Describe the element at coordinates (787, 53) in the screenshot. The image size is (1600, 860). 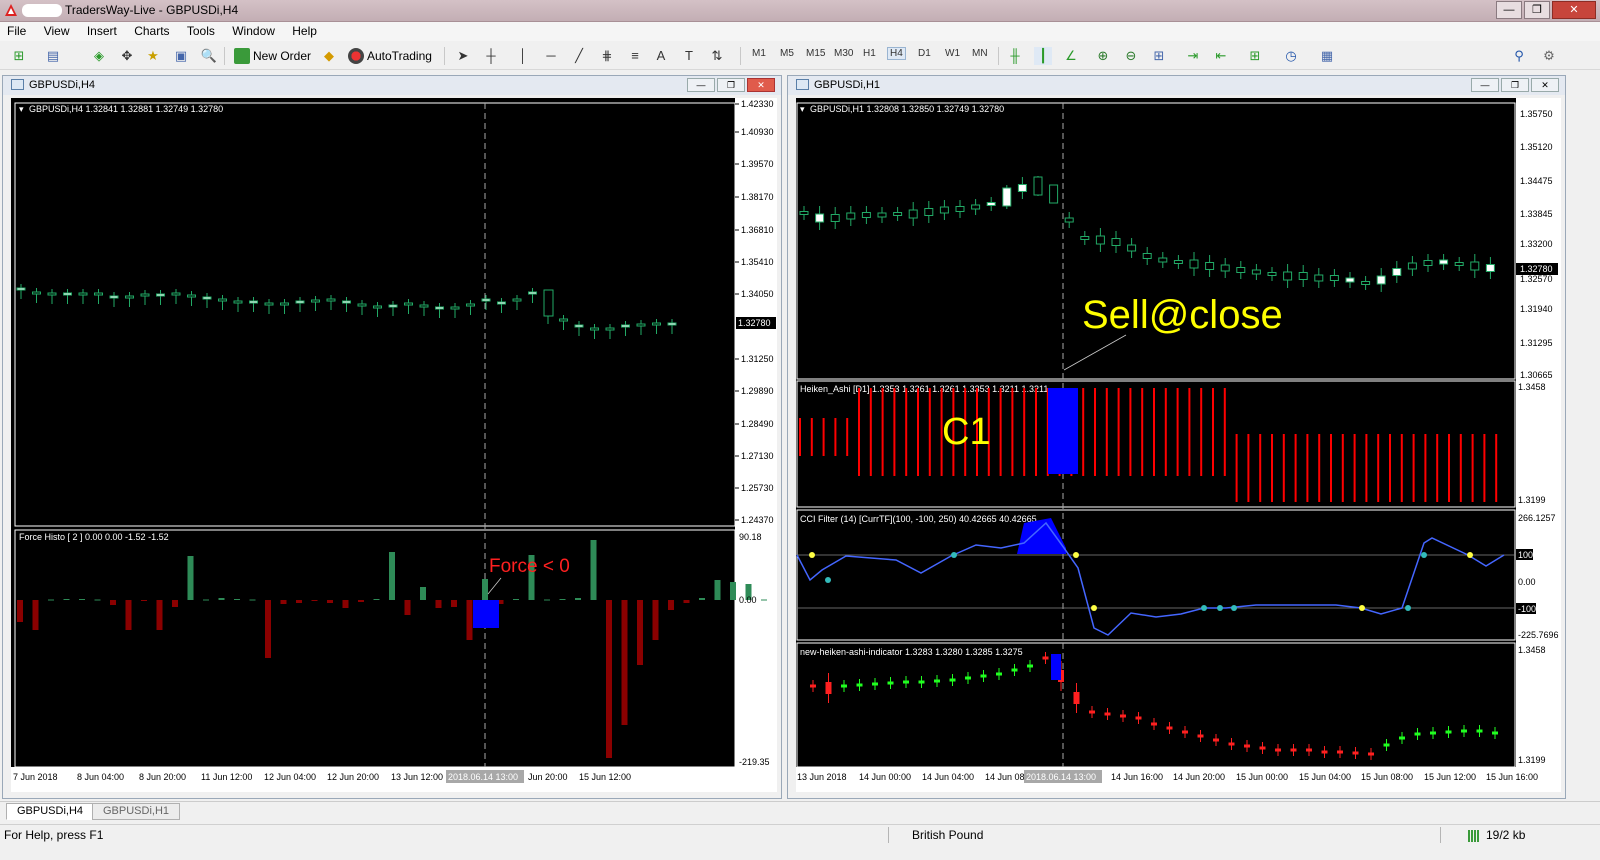
I see `tf-m5: M5` at that location.